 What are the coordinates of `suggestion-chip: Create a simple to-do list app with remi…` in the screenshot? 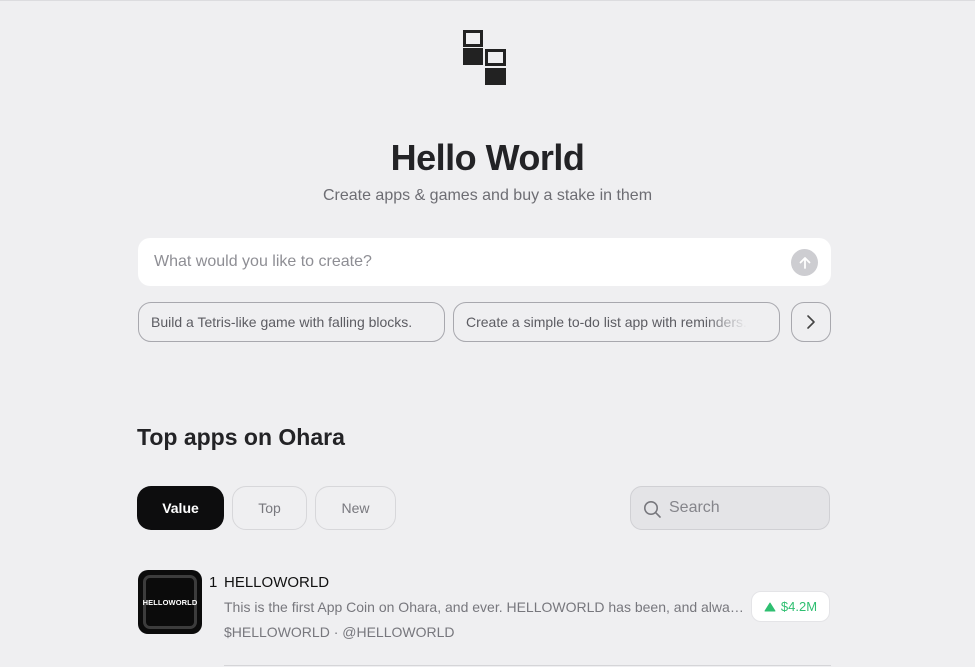 It's located at (616, 322).